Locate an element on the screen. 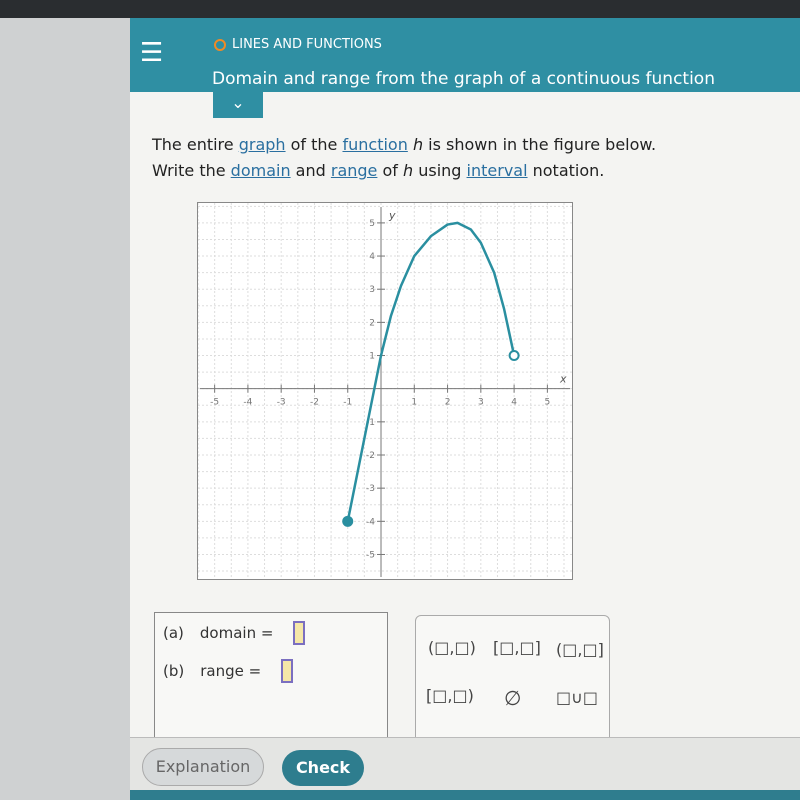 This screenshot has height=800, width=800. empty-set-button: ∅ is located at coordinates (512, 698).